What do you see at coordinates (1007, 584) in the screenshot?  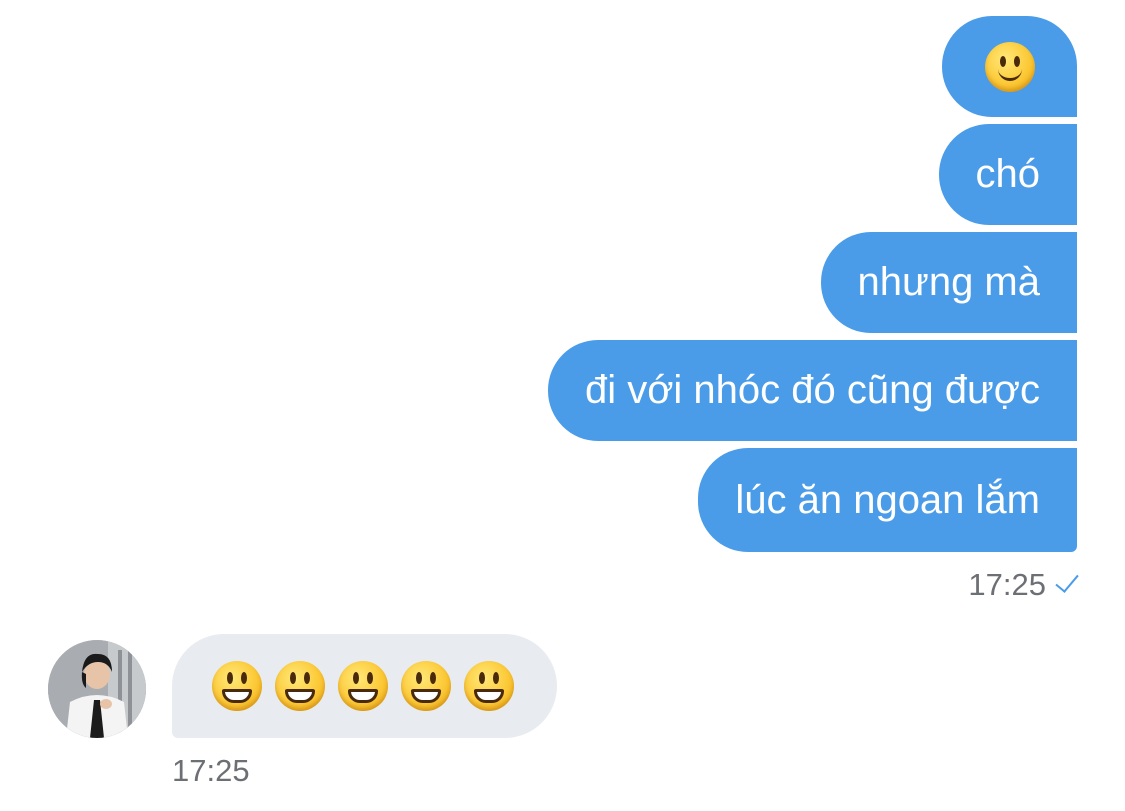 I see `timestamp-text: 17:25` at bounding box center [1007, 584].